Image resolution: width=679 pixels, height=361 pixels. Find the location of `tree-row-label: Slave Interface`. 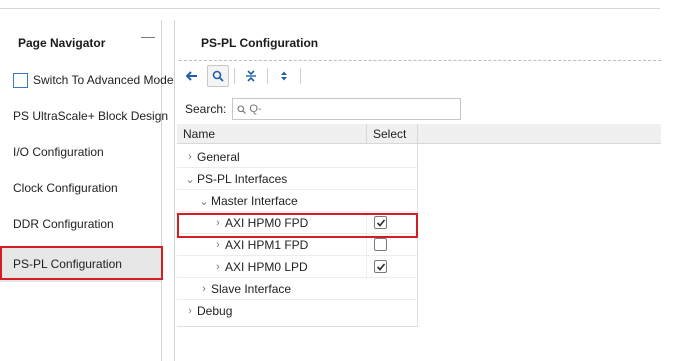

tree-row-label: Slave Interface is located at coordinates (251, 289).